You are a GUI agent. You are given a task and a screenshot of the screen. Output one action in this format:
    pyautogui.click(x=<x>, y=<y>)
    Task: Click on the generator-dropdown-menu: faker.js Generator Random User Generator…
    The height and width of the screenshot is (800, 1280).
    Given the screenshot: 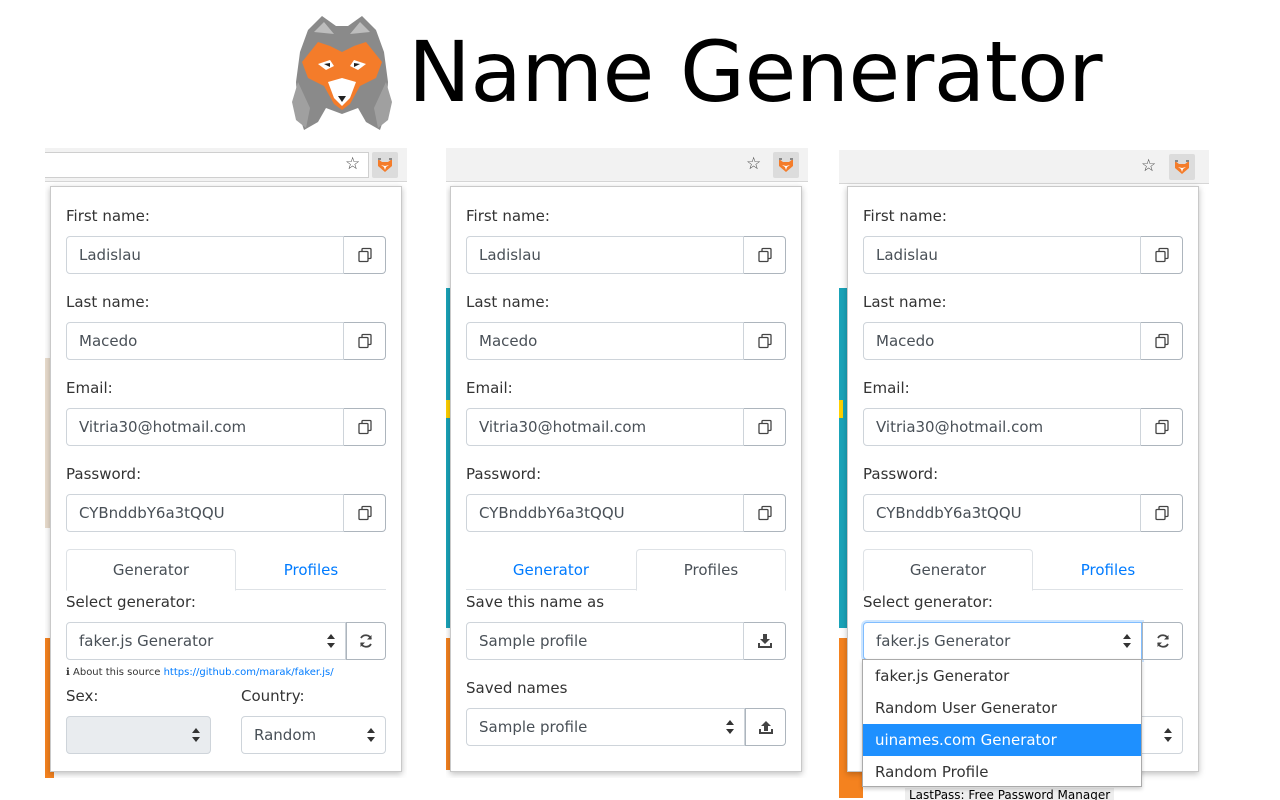 What is the action you would take?
    pyautogui.click(x=1002, y=723)
    